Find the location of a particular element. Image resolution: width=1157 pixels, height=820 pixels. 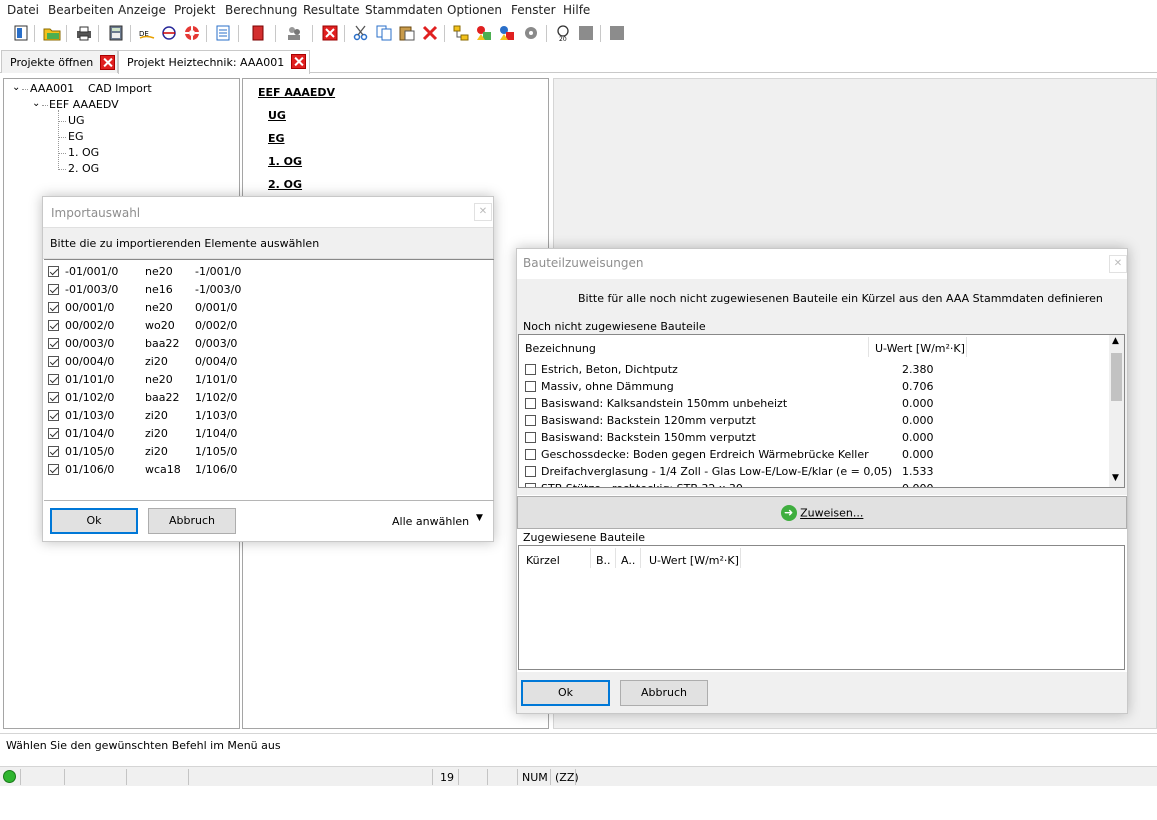

column-header-name: Bezeichnung is located at coordinates (560, 348).